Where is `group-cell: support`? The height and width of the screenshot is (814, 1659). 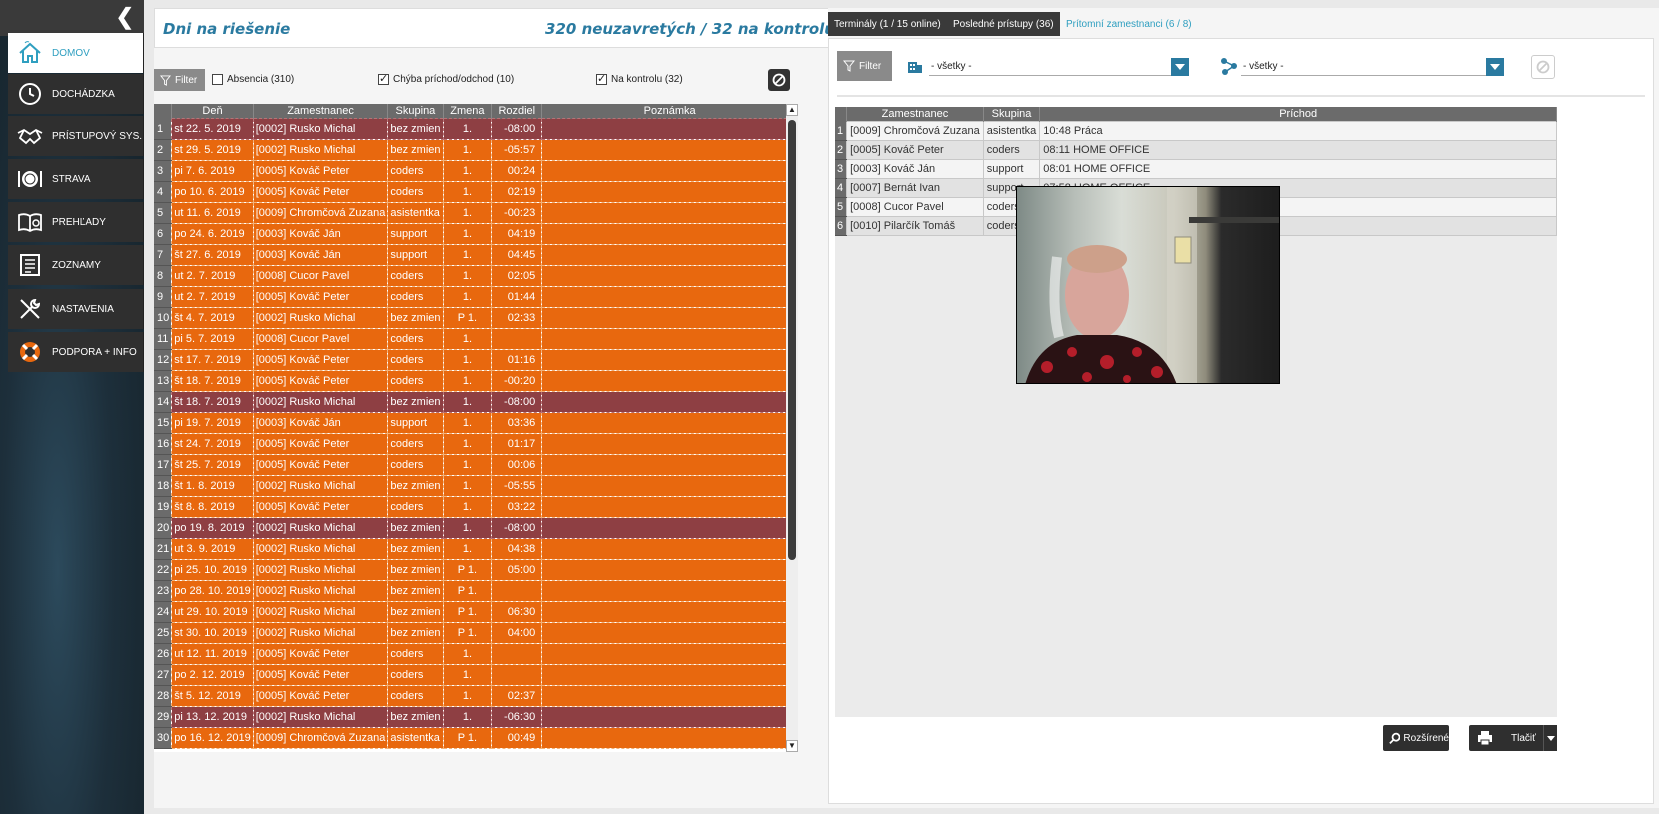 group-cell: support is located at coordinates (1011, 169).